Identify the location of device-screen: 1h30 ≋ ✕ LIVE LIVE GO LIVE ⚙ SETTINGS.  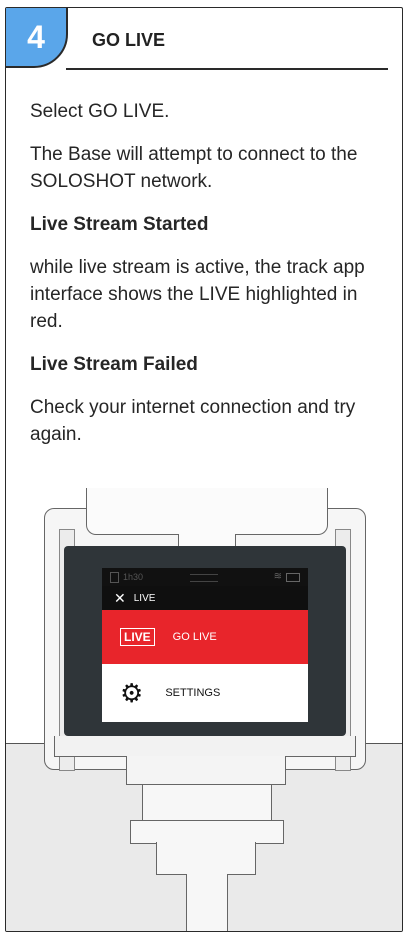
(205, 645).